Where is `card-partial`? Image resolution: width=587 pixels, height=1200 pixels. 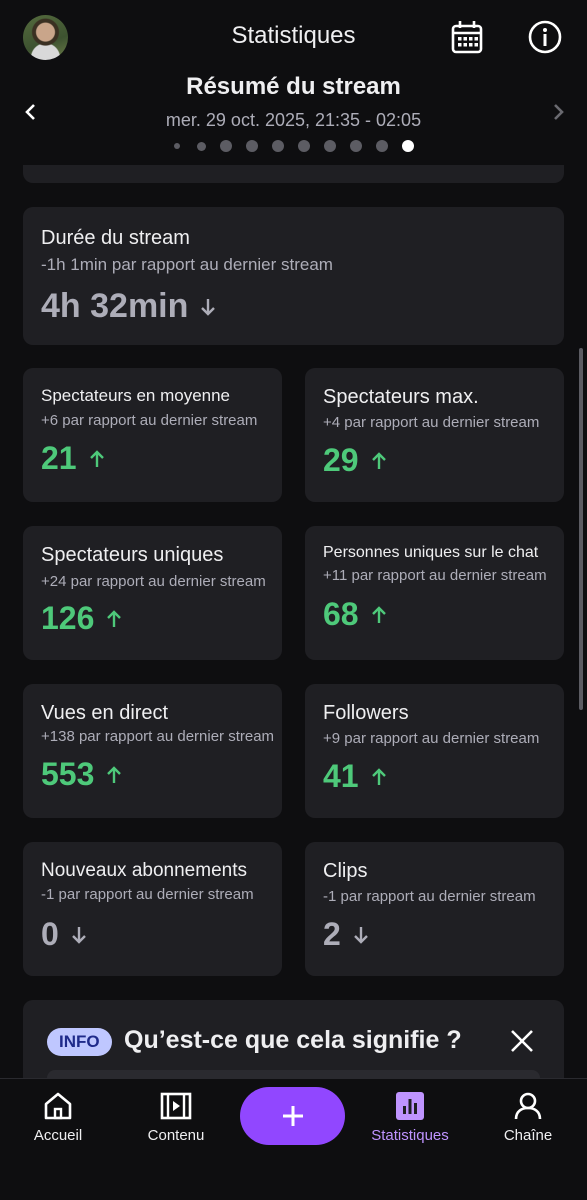
card-partial is located at coordinates (293, 174).